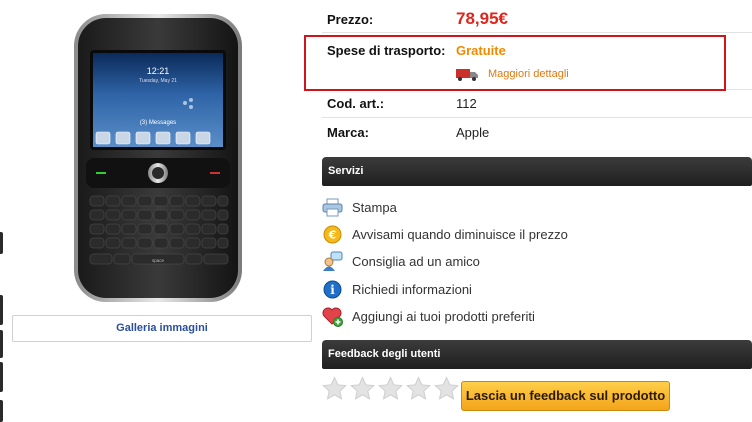 The width and height of the screenshot is (752, 422). I want to click on shipping-highlight-box, so click(515, 63).